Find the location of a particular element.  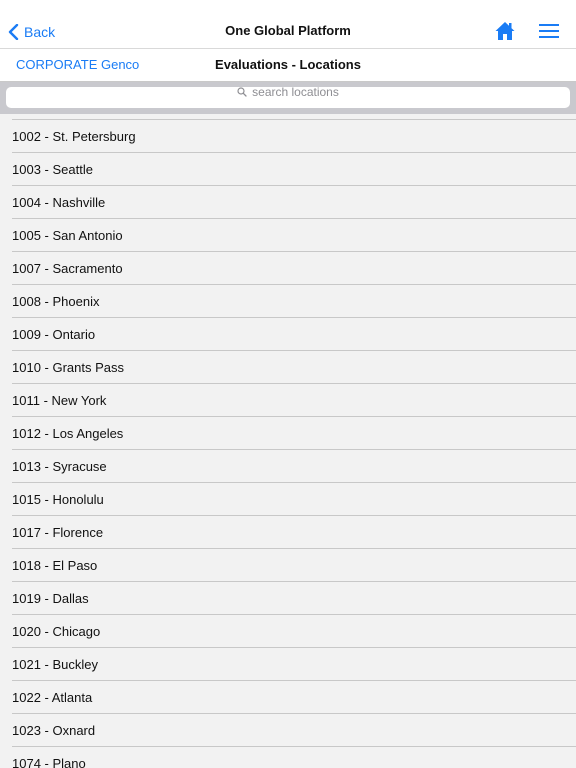

location-row: 1013 - Syracuse is located at coordinates (294, 466).